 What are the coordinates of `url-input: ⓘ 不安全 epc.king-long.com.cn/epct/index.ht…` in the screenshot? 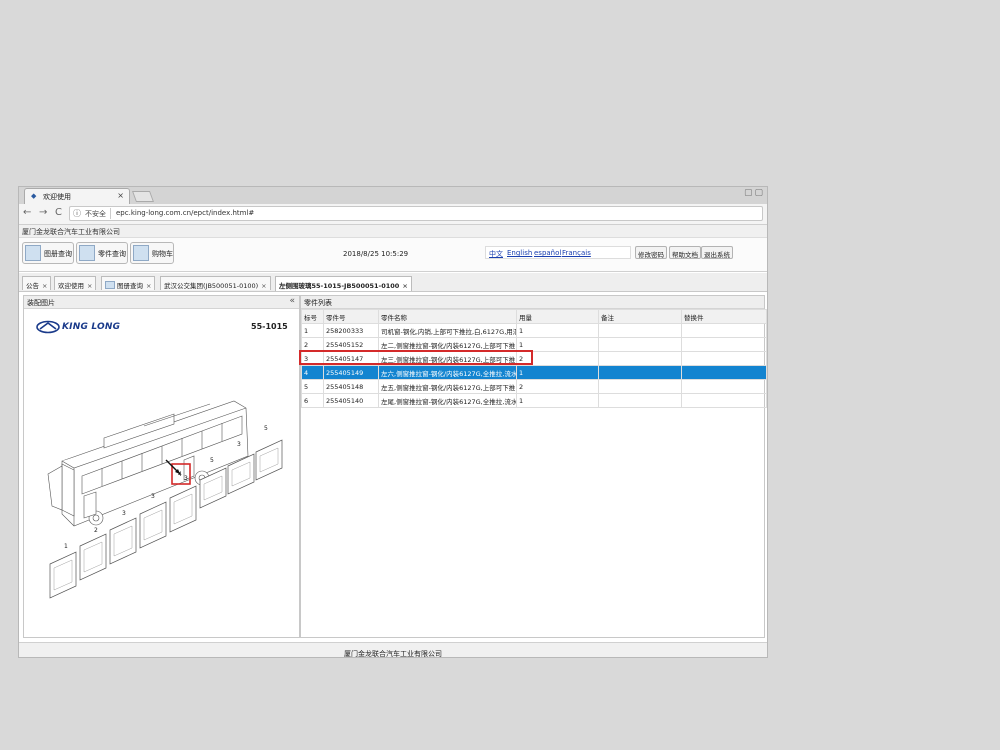 It's located at (416, 213).